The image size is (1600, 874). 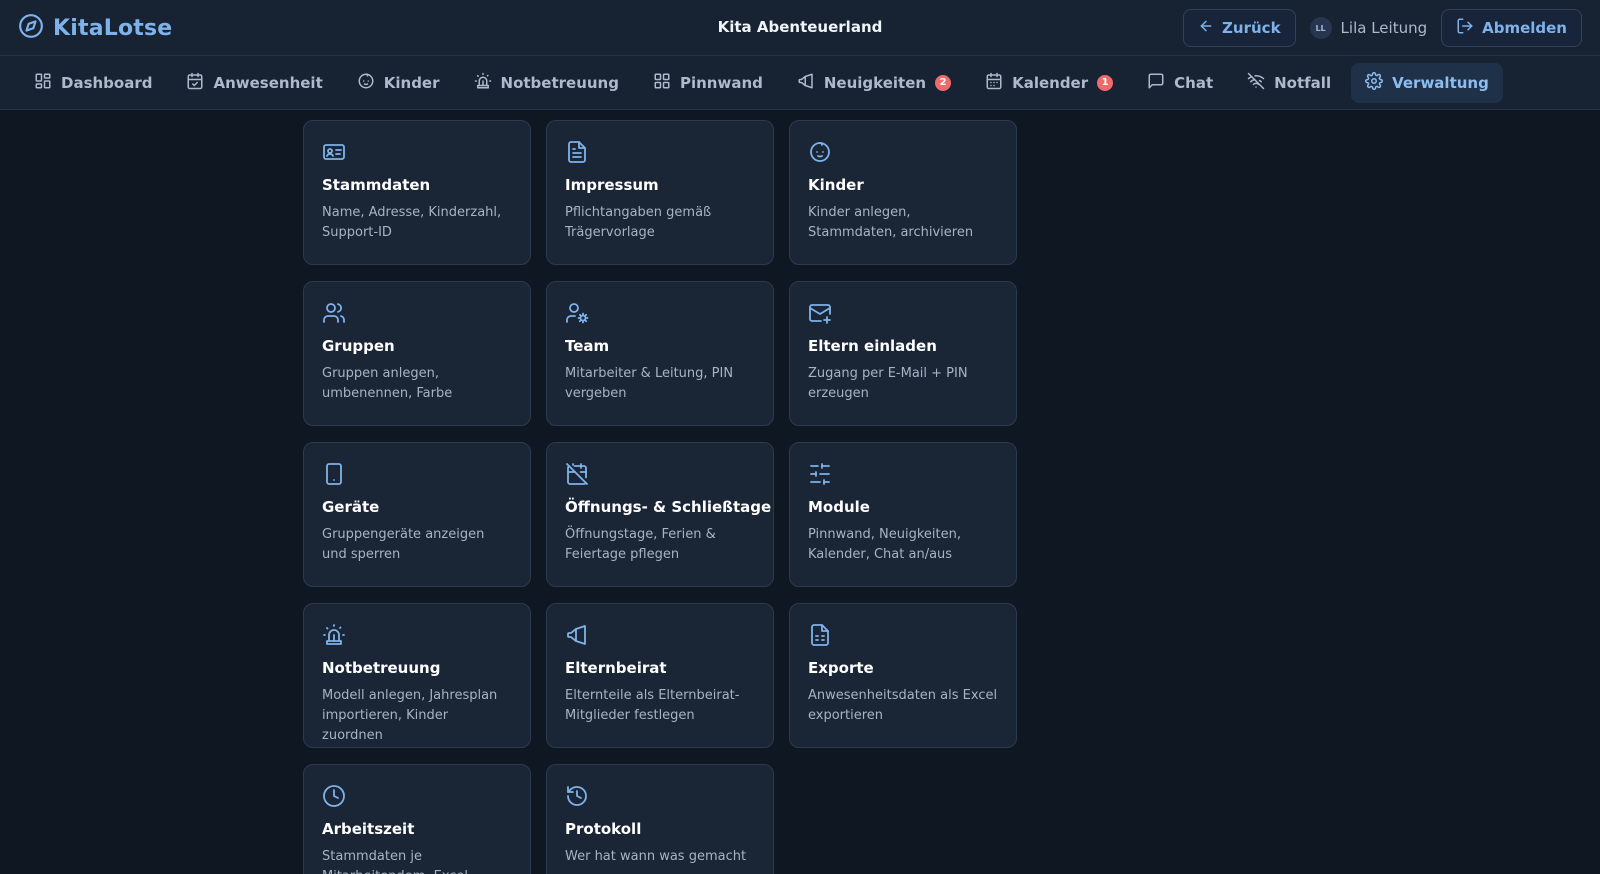 What do you see at coordinates (268, 82) in the screenshot?
I see `nav-item-label: Anwesenheit` at bounding box center [268, 82].